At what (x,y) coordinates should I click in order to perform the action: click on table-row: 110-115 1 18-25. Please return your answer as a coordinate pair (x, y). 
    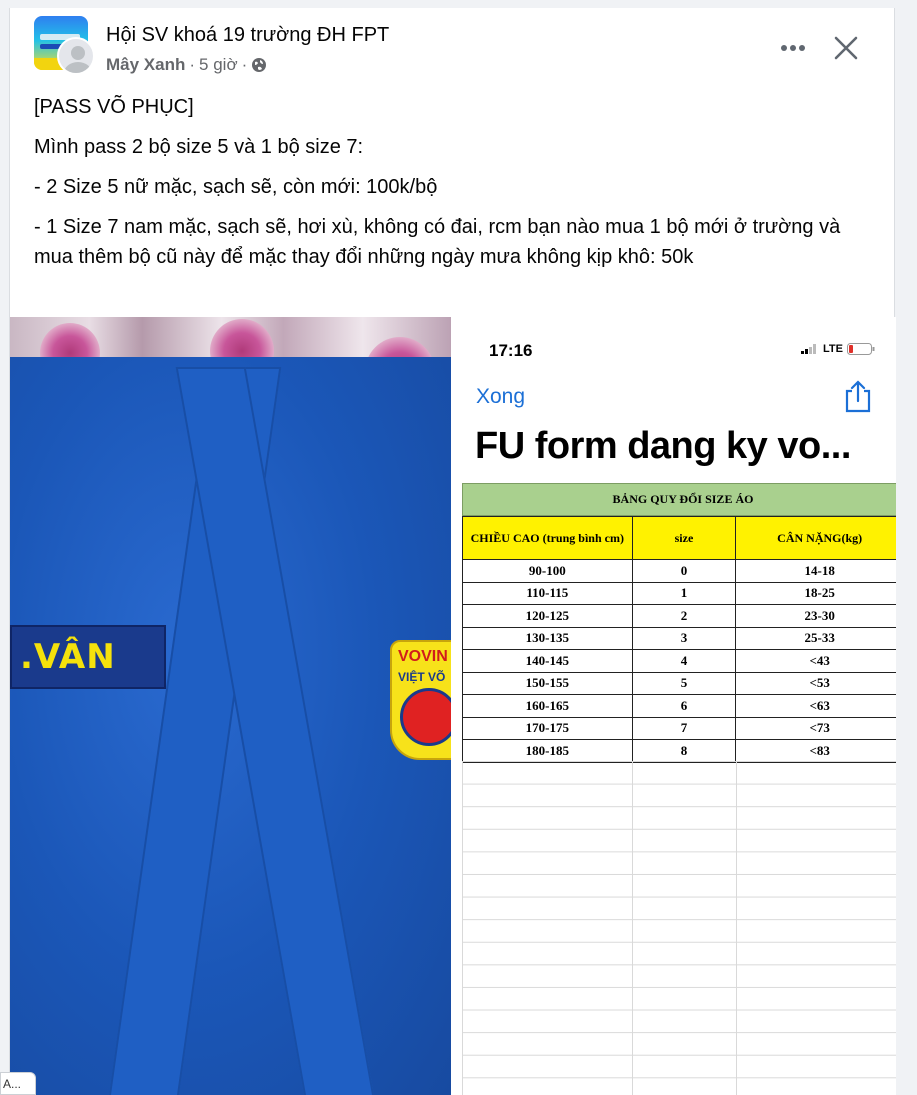
    Looking at the image, I should click on (679, 593).